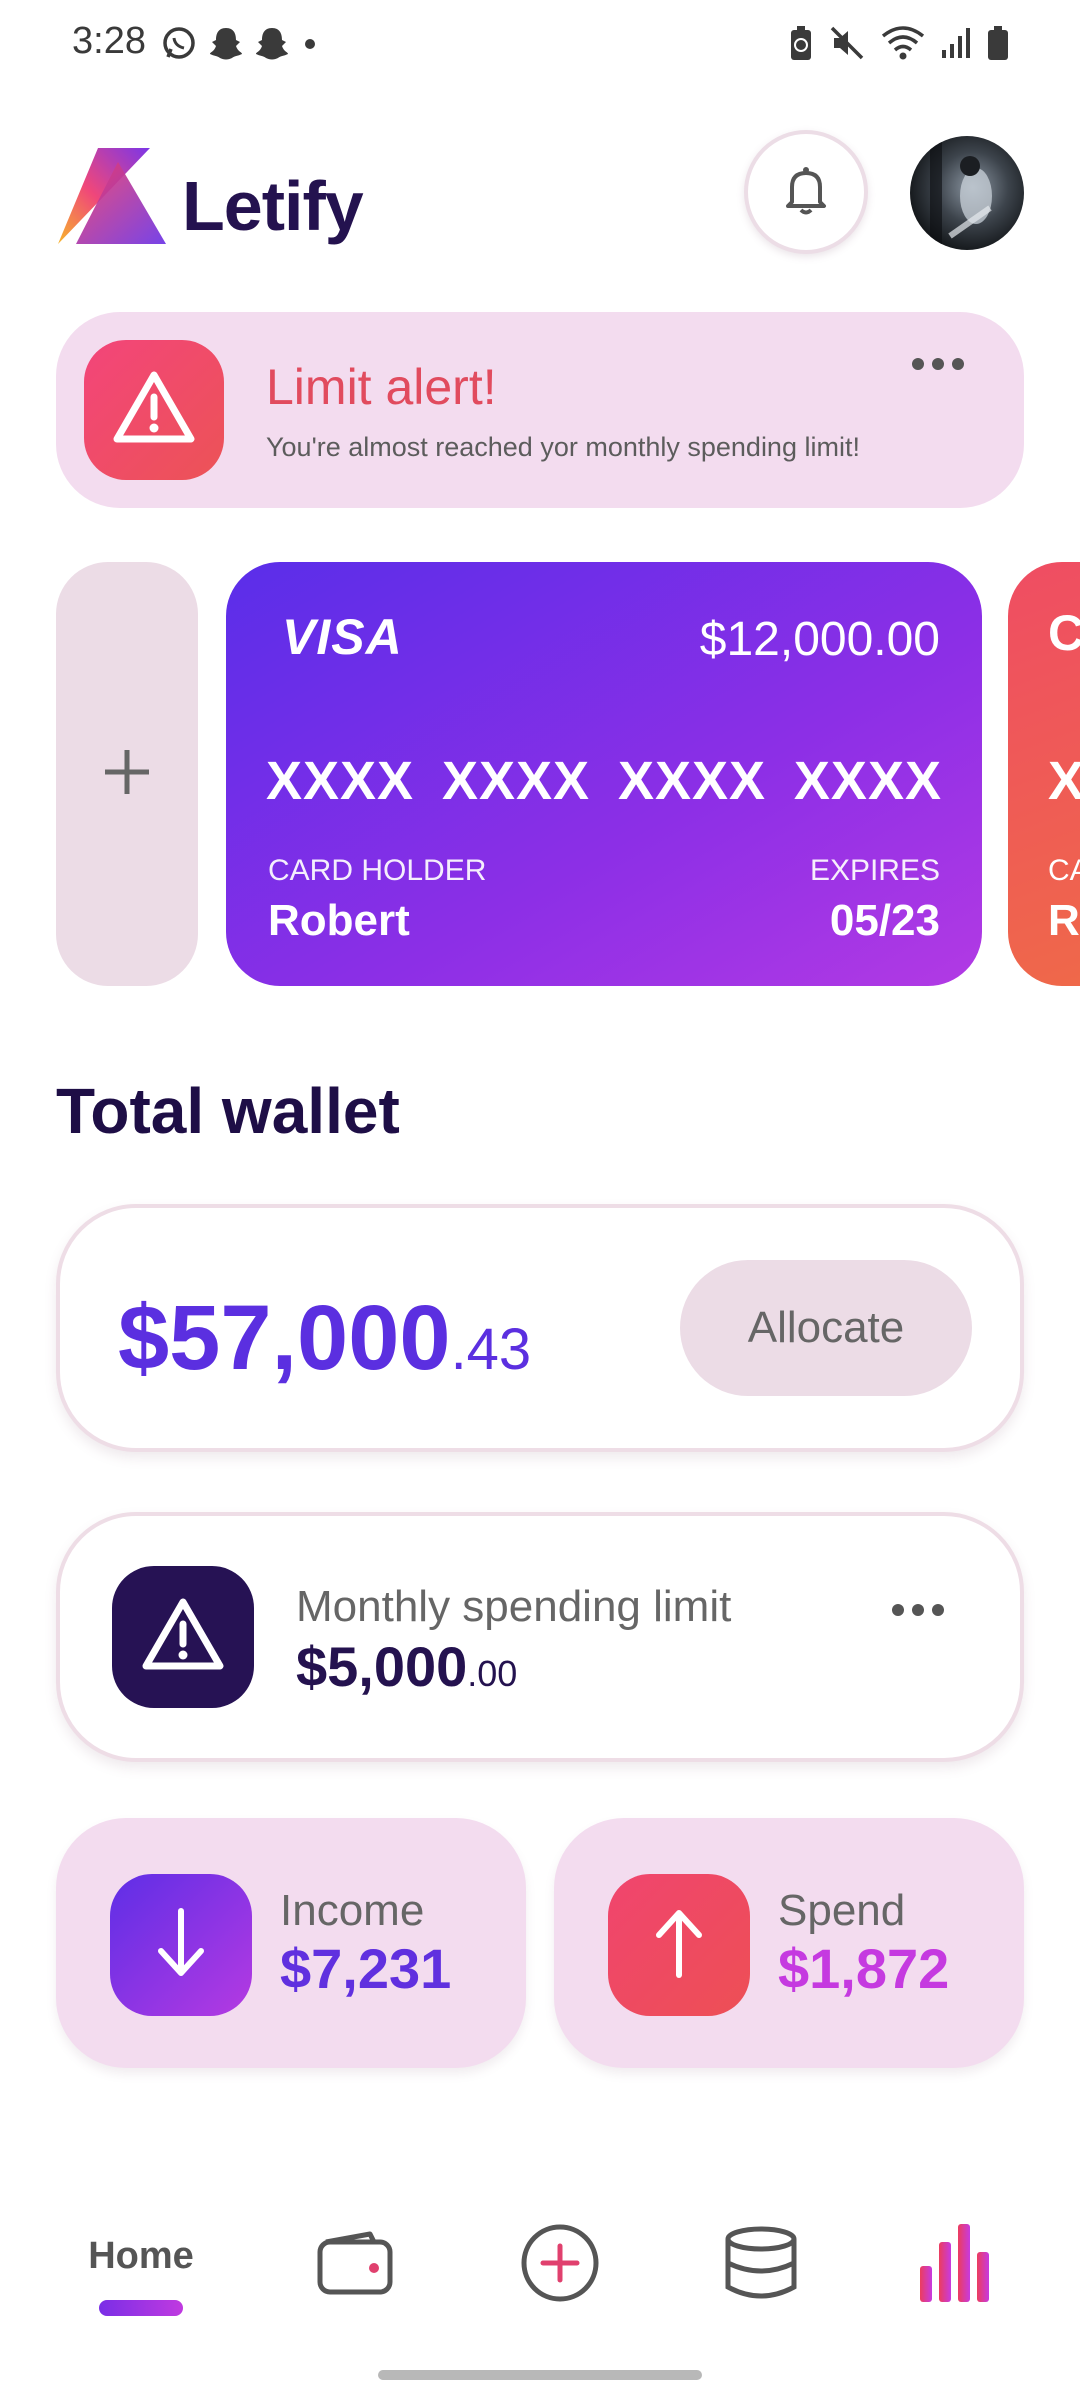  Describe the element at coordinates (228, 1111) in the screenshot. I see `section-title-total-wallet: Total wallet` at that location.